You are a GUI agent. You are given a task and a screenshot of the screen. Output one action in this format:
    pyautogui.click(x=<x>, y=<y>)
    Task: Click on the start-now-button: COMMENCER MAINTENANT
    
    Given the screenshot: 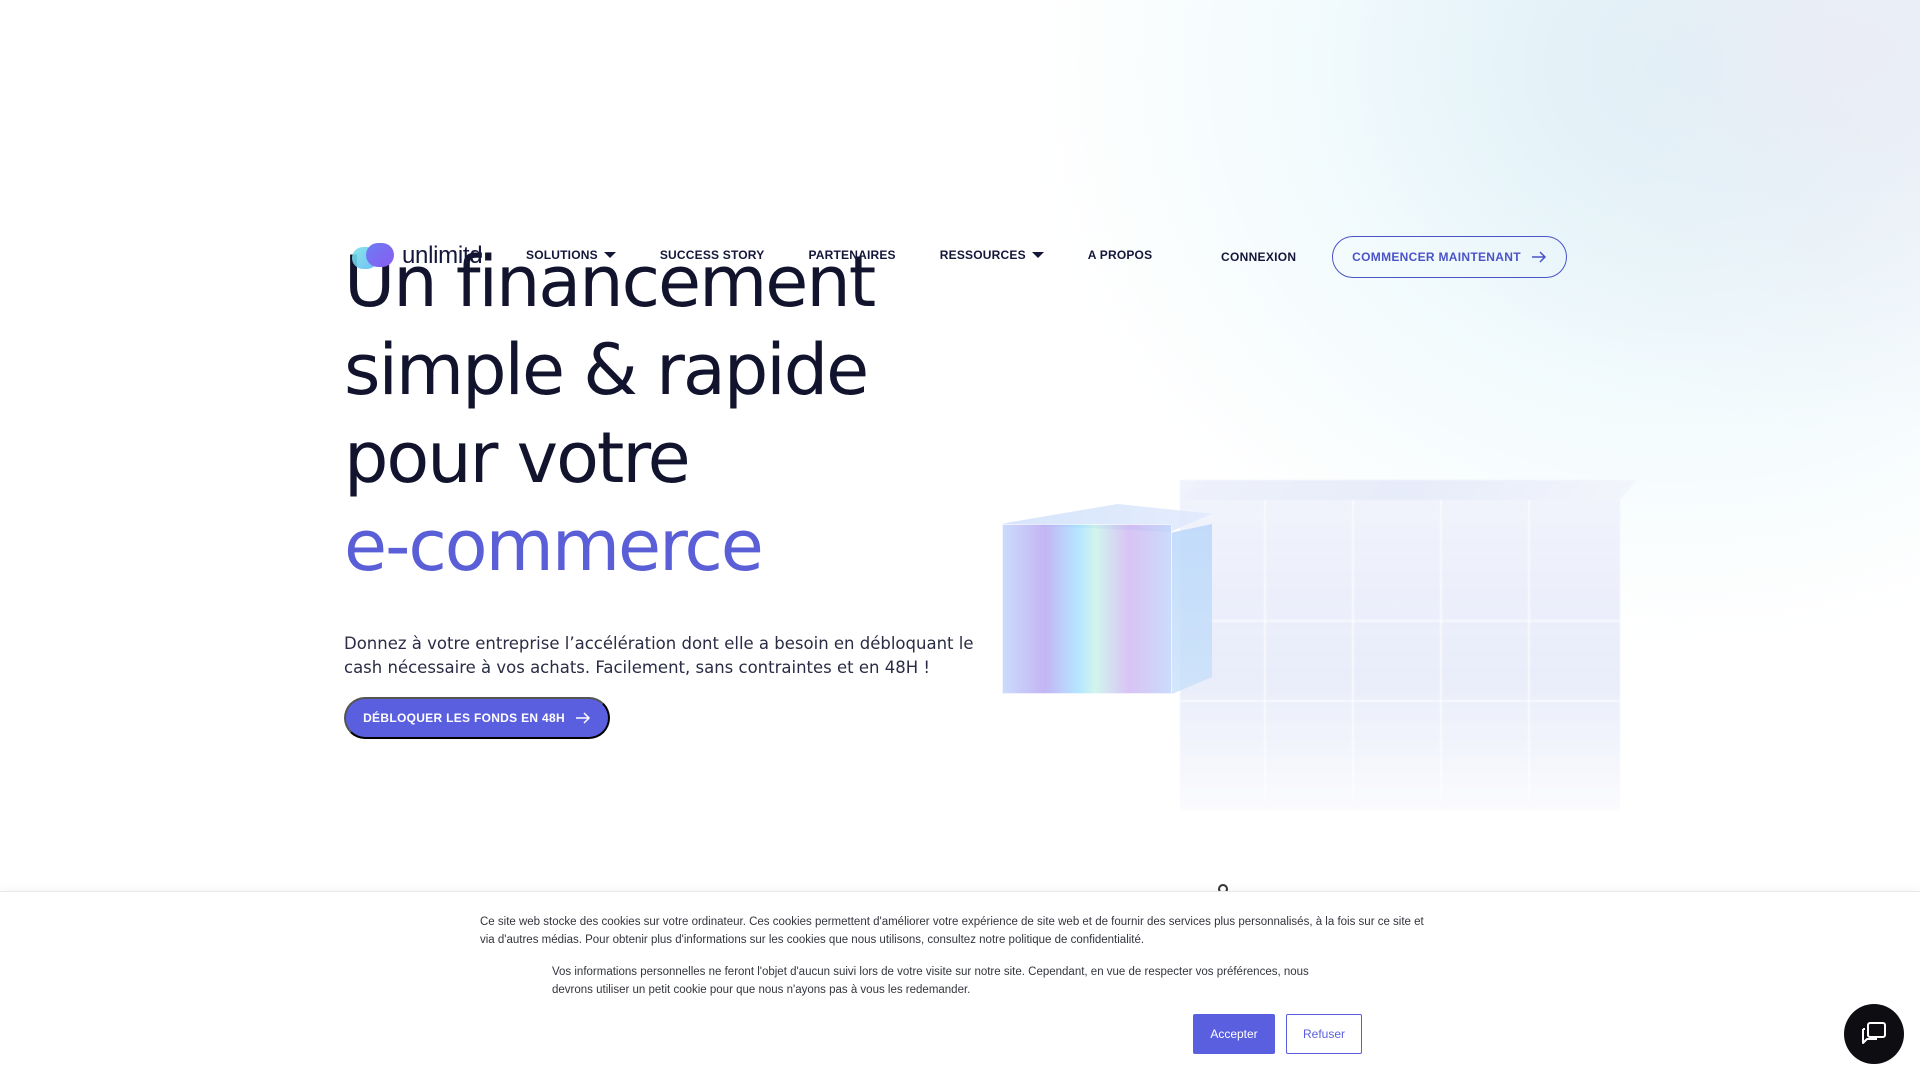 What is the action you would take?
    pyautogui.click(x=1449, y=257)
    